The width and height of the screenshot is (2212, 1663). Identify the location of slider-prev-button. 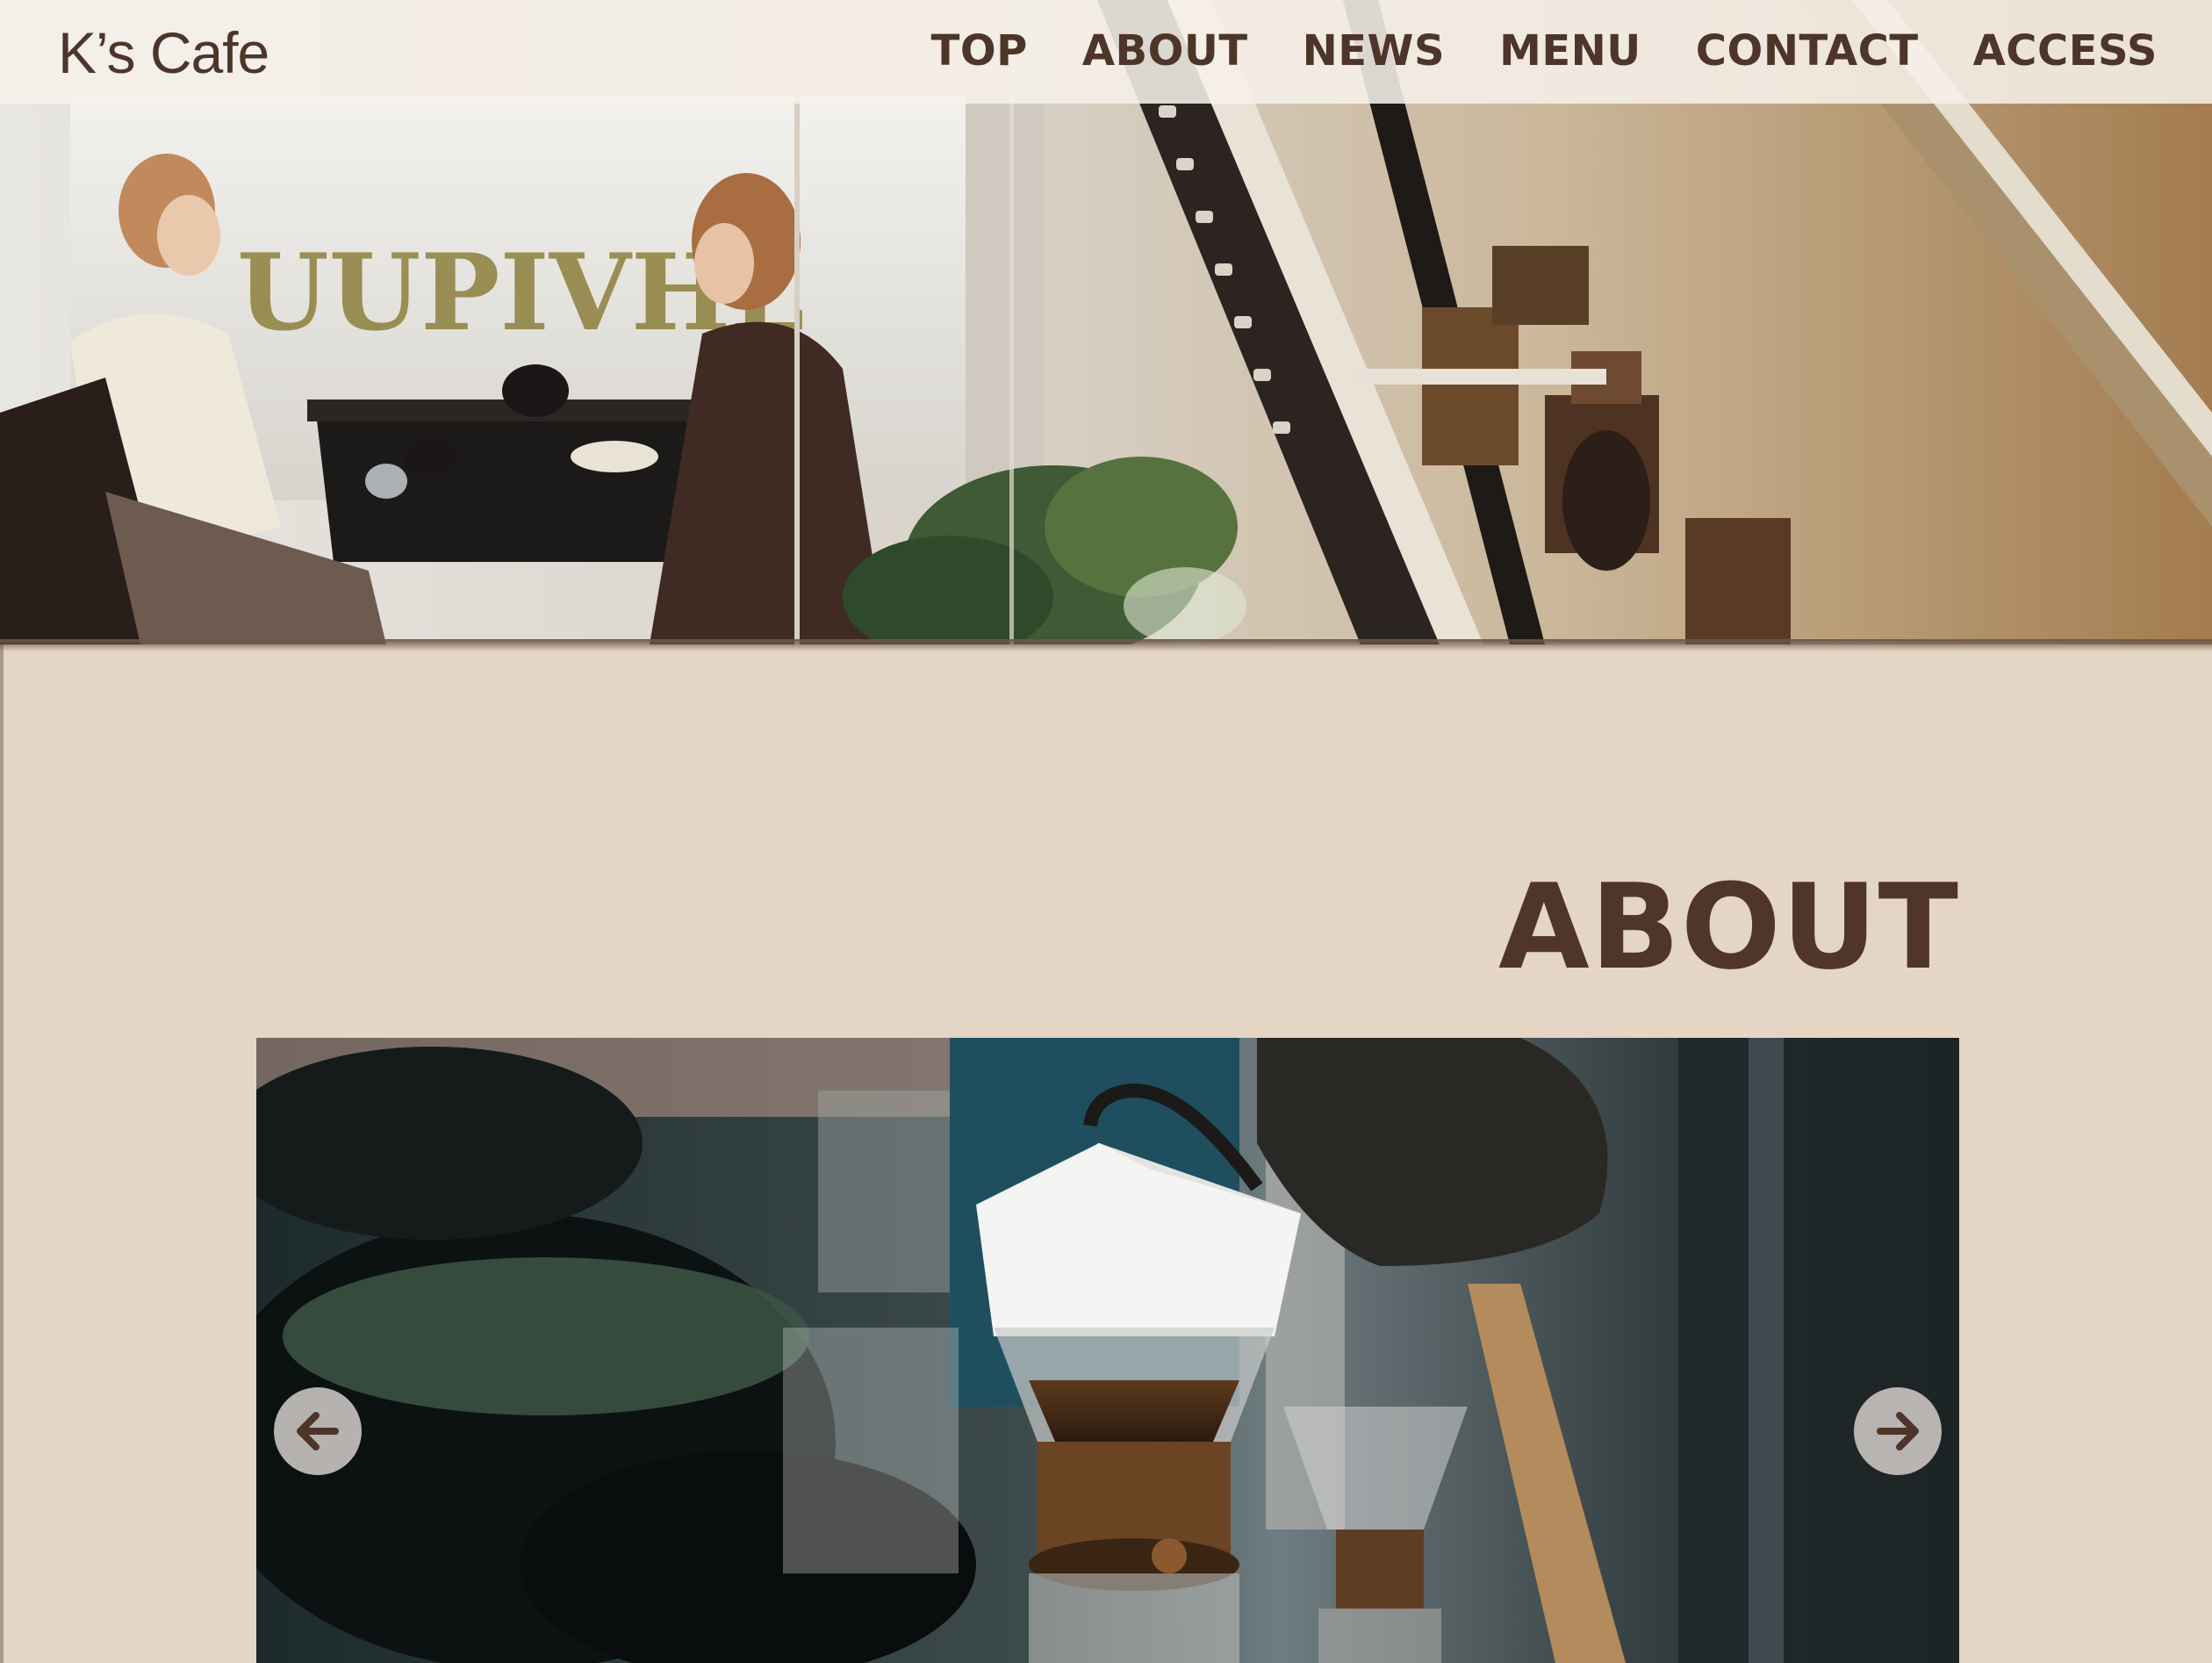
(318, 1431).